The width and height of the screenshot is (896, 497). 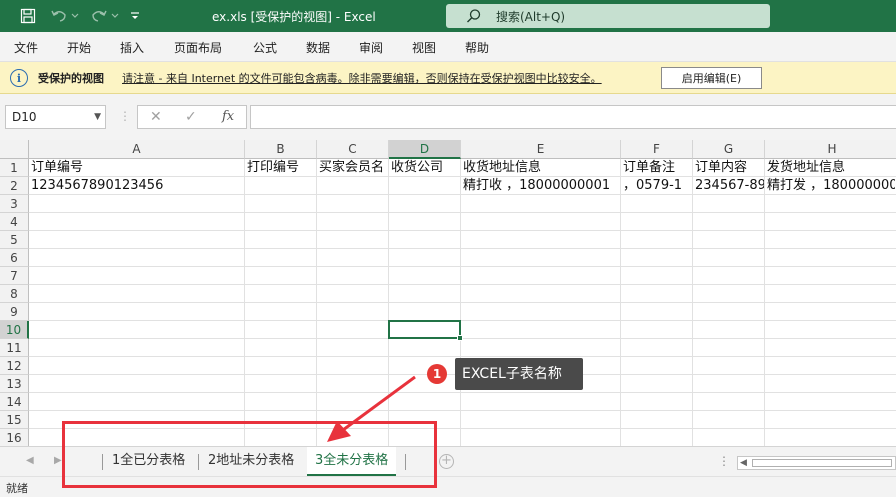 I want to click on sheet-tab-1: 1全已分表格, so click(x=148, y=461).